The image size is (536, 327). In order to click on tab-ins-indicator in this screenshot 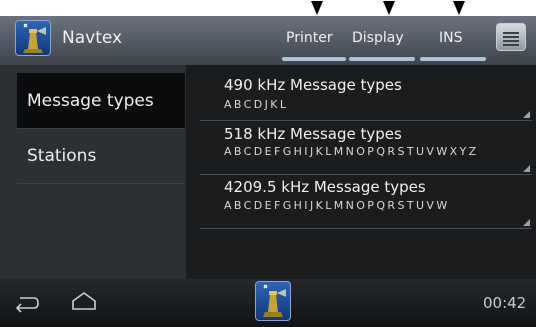, I will do `click(453, 59)`.